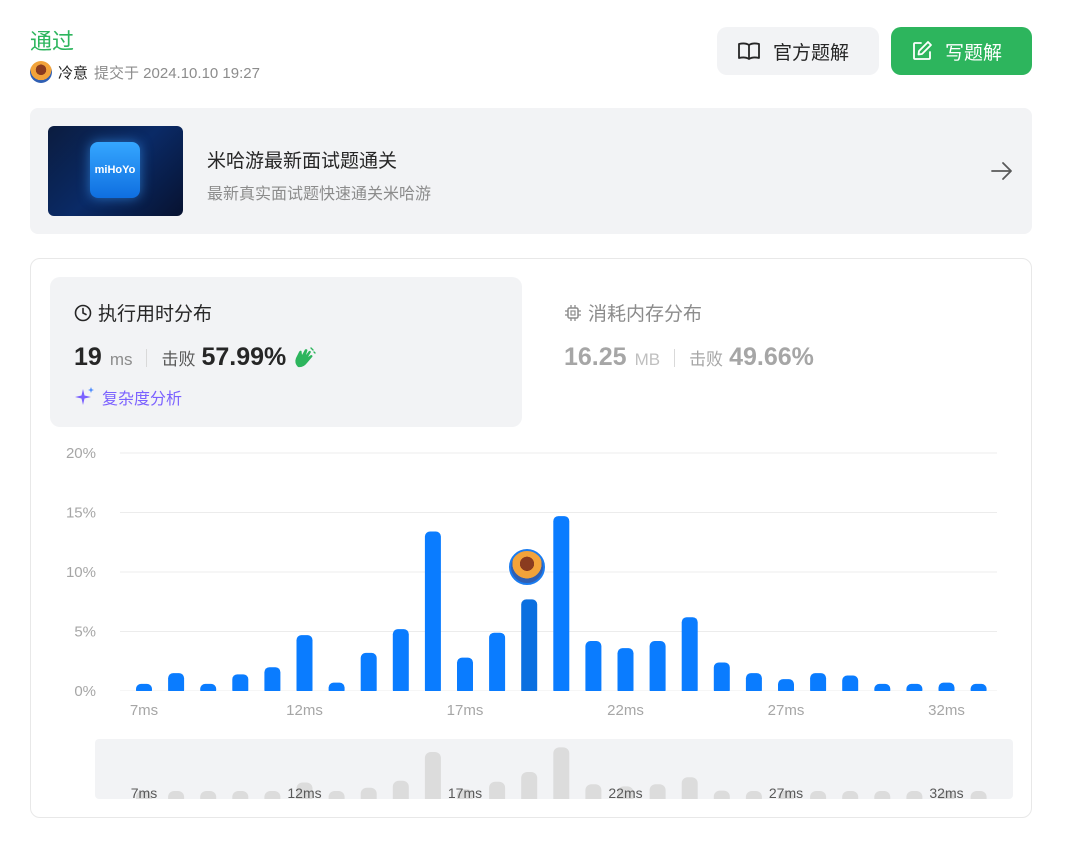 This screenshot has height=845, width=1085. I want to click on username: 冷意, so click(73, 72).